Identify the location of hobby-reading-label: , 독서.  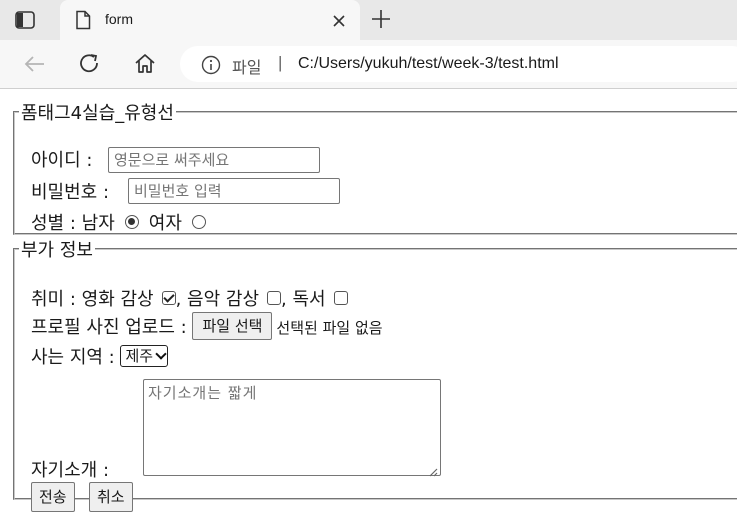
(303, 299).